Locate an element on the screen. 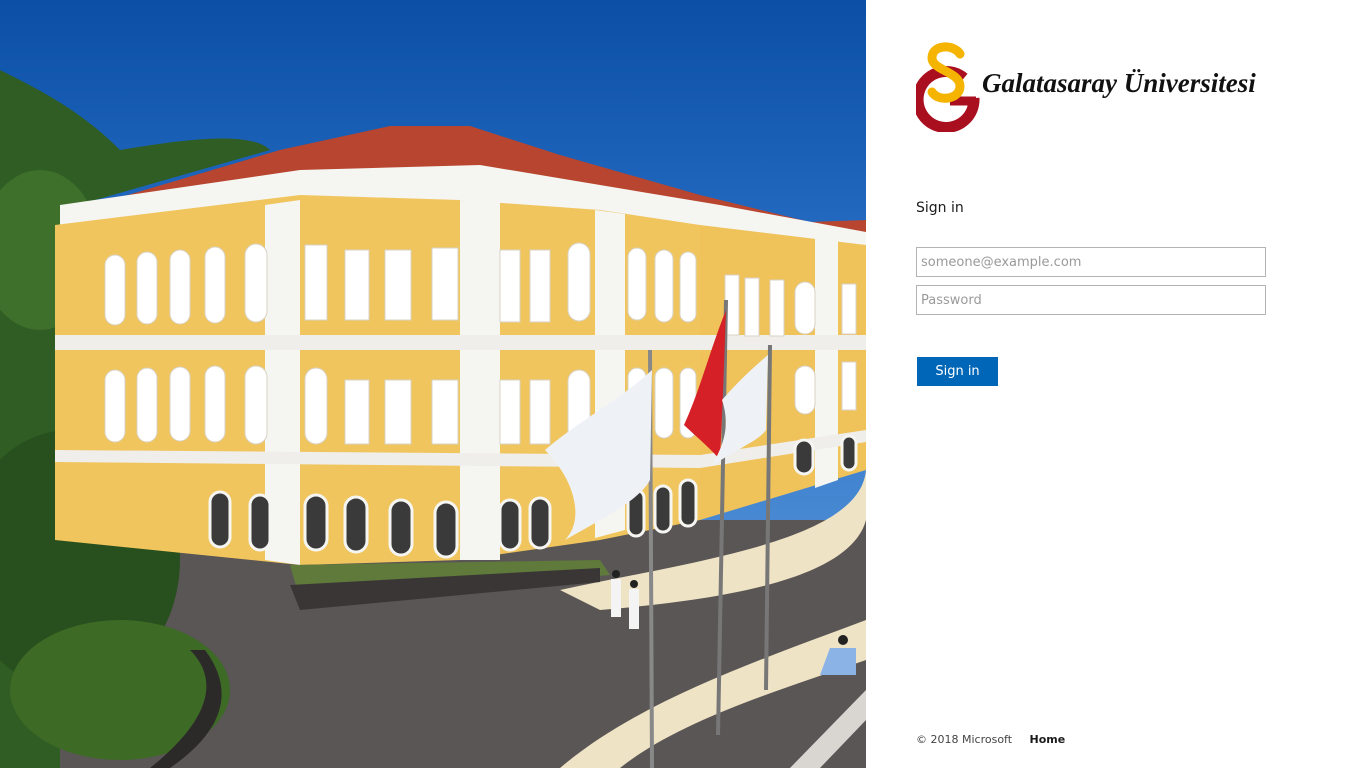 This screenshot has width=1366, height=768. organization-name: Galatasaray Üniversitesi is located at coordinates (1119, 83).